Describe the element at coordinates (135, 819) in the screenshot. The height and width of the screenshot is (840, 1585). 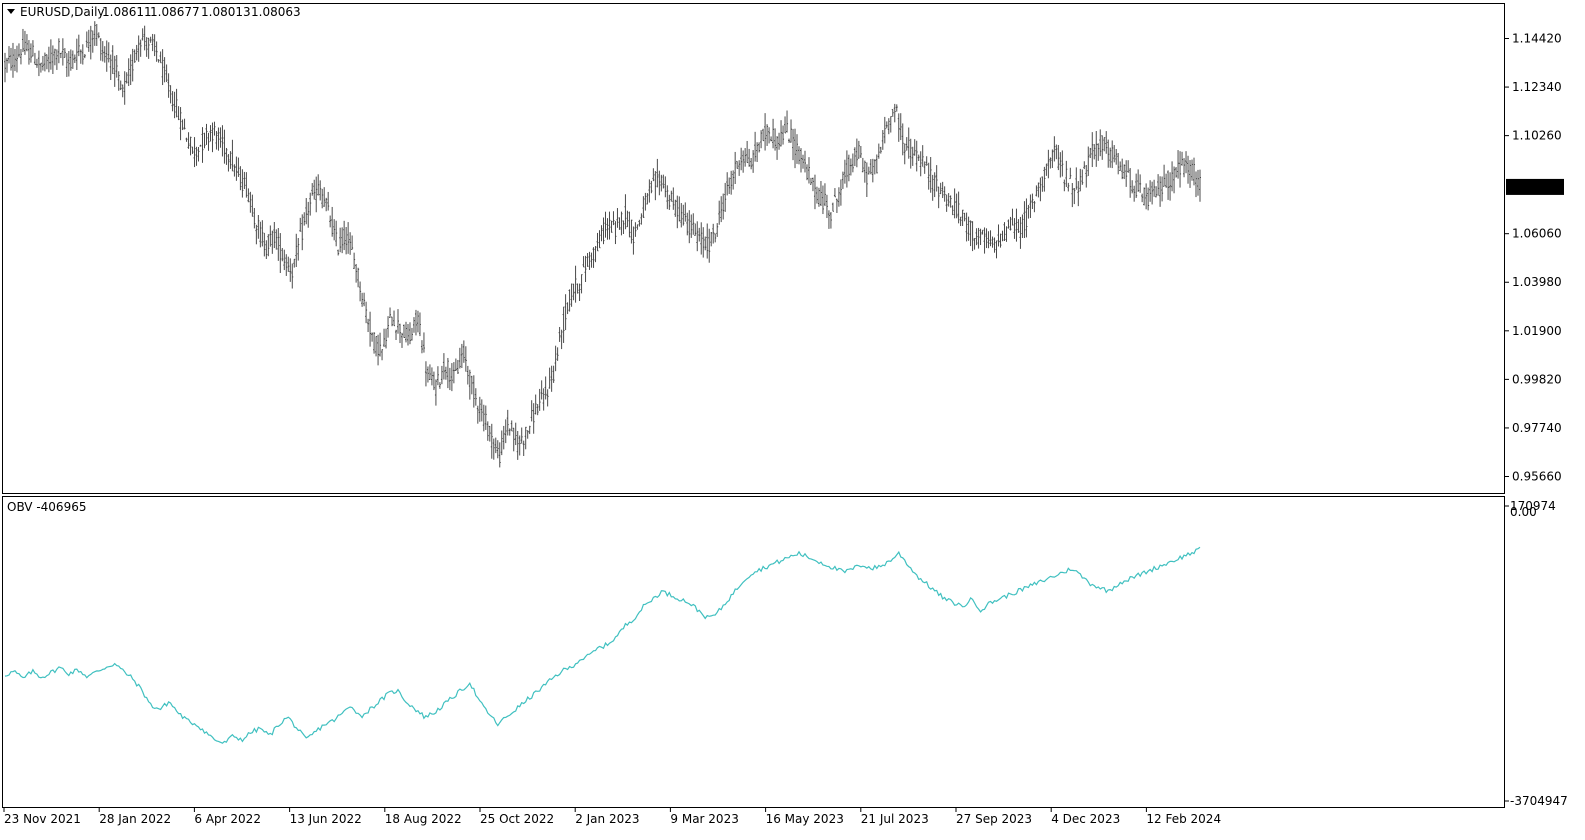
I see `time-tick-label: 28 Jan 2022` at that location.